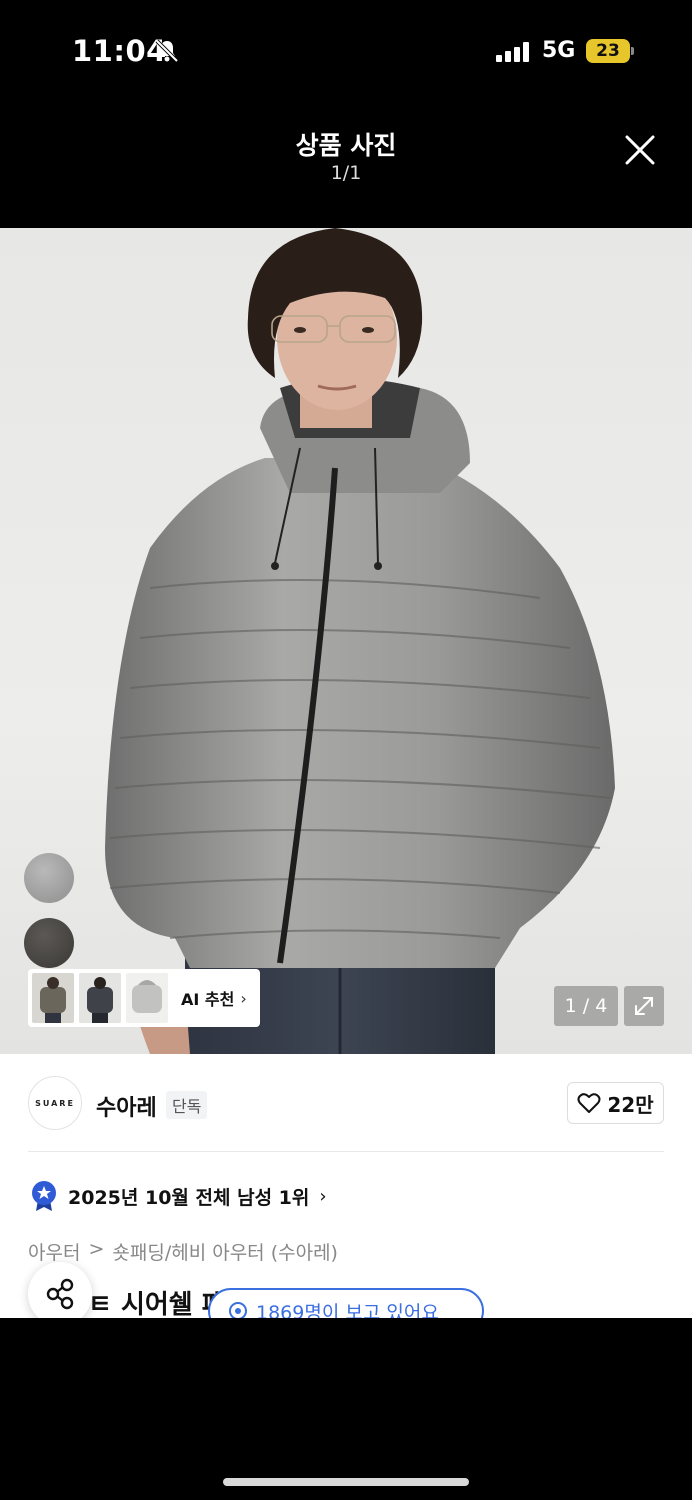 The height and width of the screenshot is (1500, 692). What do you see at coordinates (630, 1104) in the screenshot?
I see `like-count: 22만` at bounding box center [630, 1104].